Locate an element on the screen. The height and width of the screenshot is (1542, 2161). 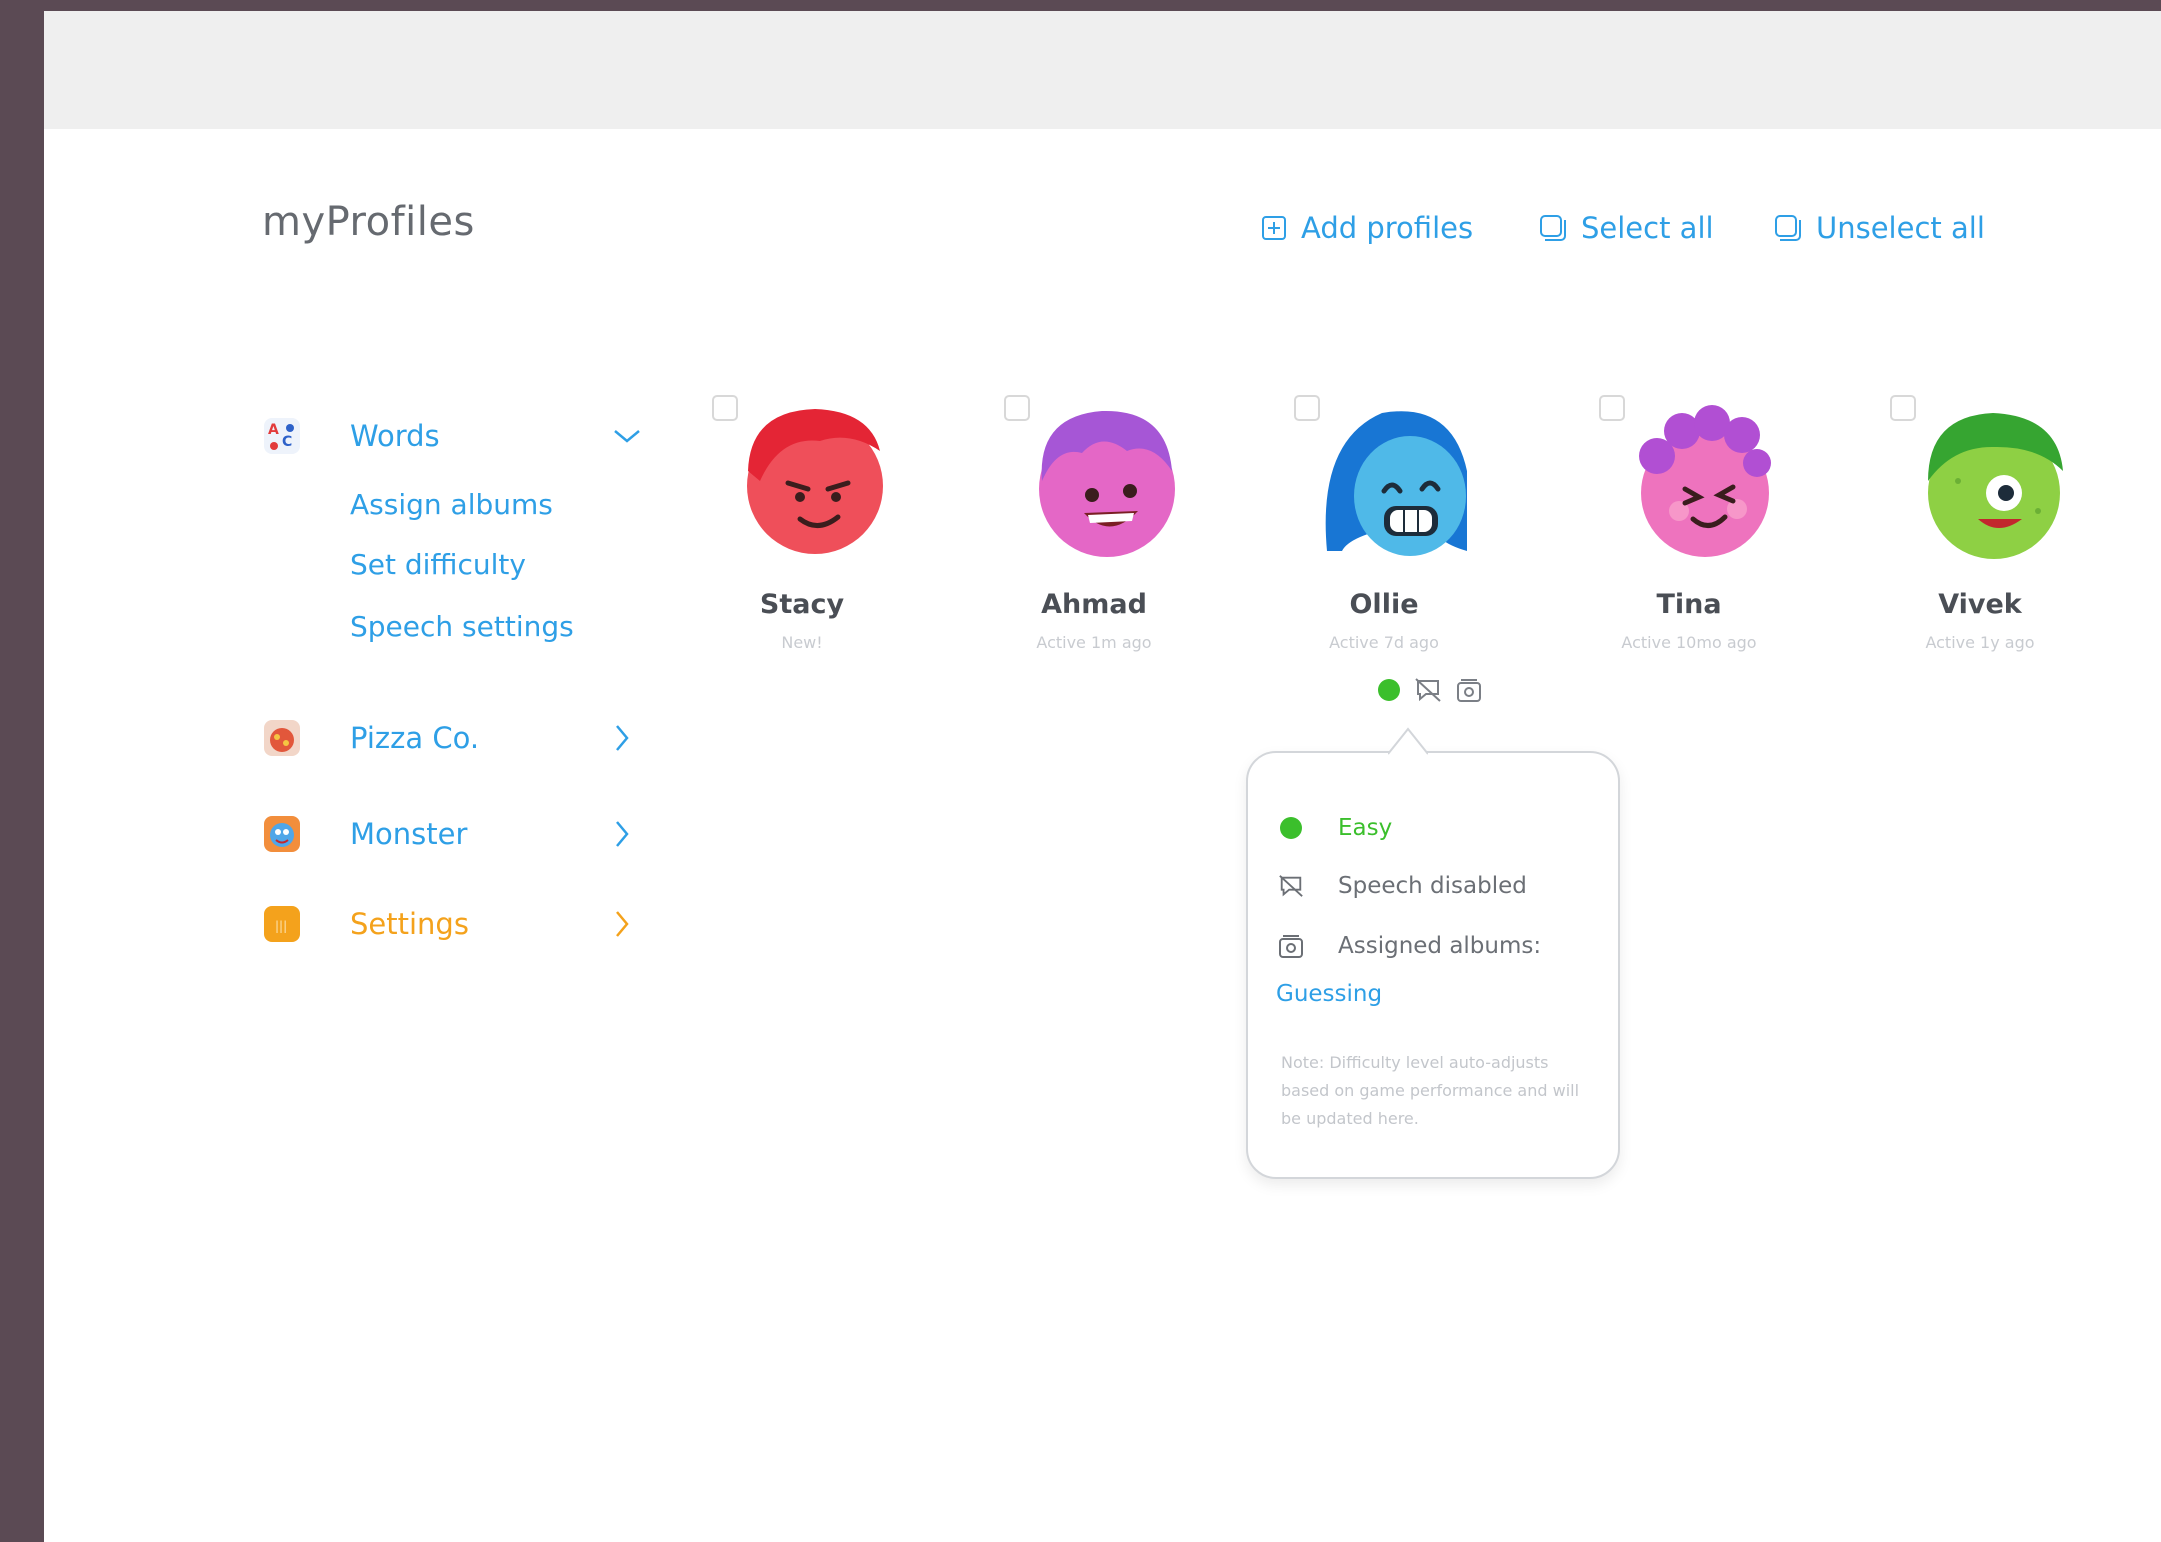
albums-row: Assigned albums: is located at coordinates (1409, 946).